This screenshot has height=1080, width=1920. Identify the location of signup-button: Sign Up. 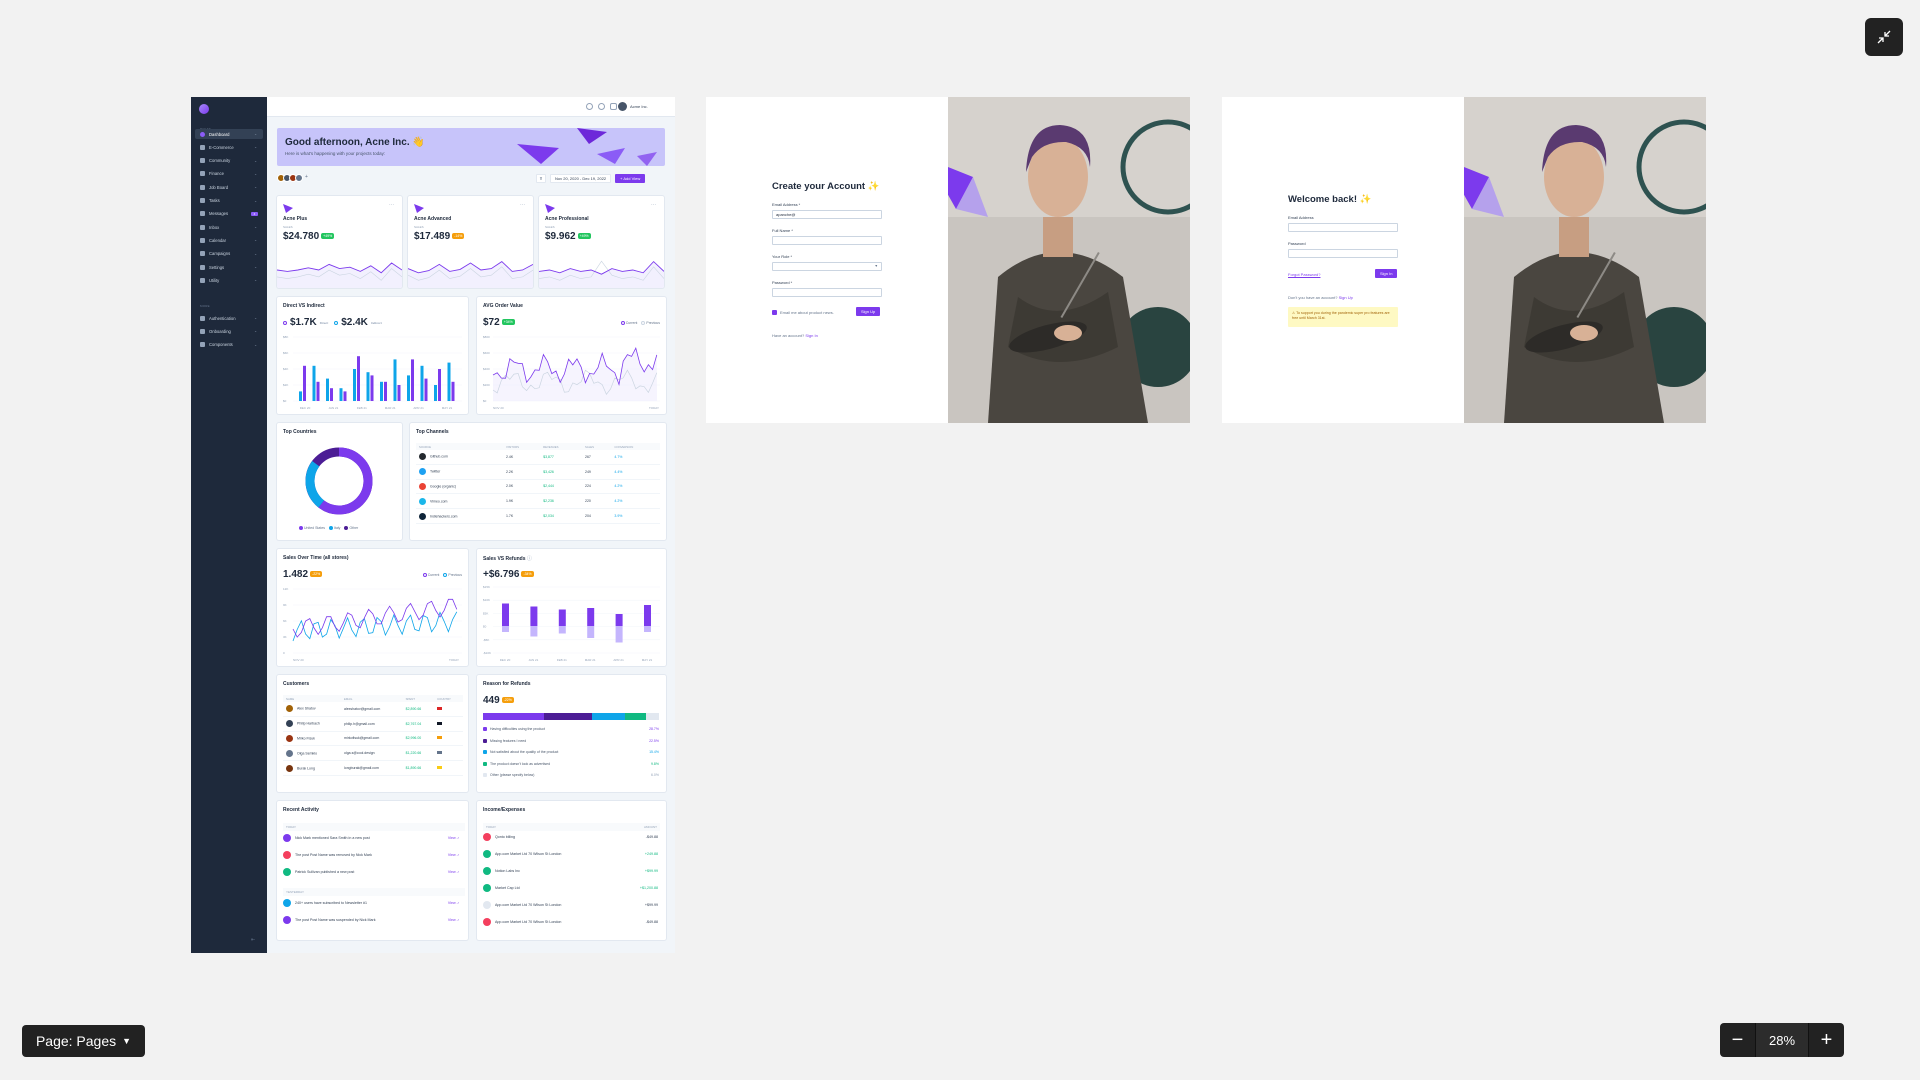
(868, 311).